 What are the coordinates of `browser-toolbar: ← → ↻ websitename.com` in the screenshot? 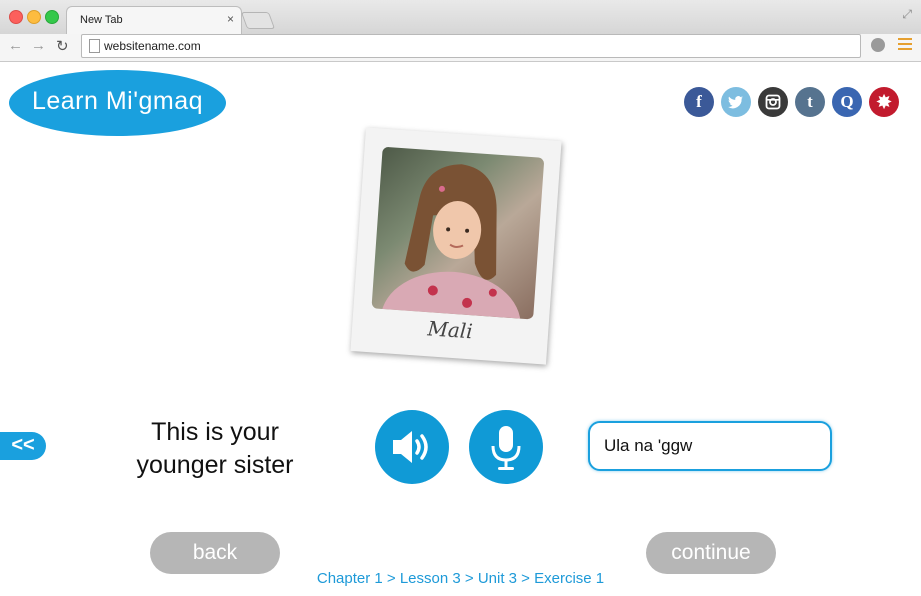 It's located at (460, 48).